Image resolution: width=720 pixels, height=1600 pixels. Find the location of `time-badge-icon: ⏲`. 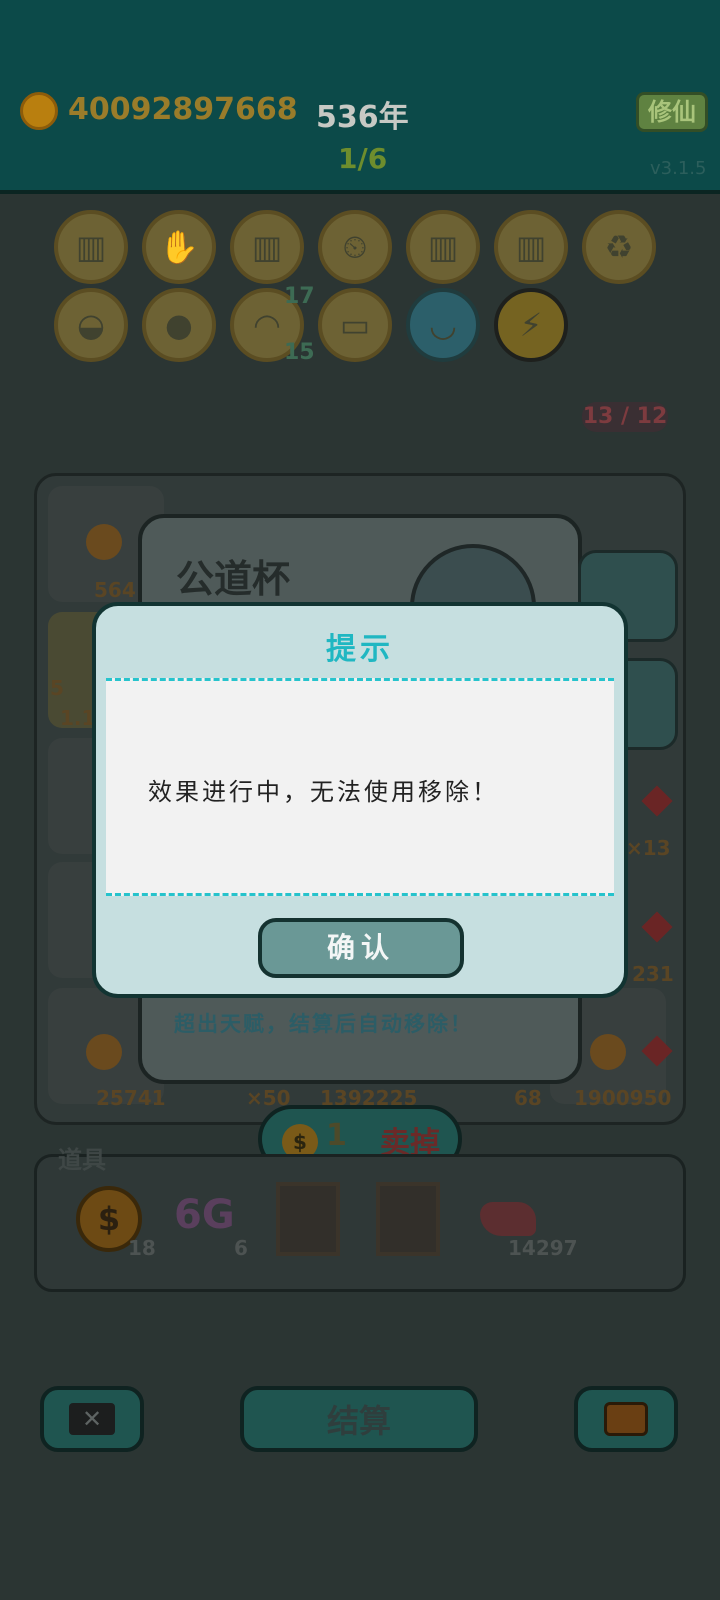

time-badge-icon: ⏲ is located at coordinates (355, 247).